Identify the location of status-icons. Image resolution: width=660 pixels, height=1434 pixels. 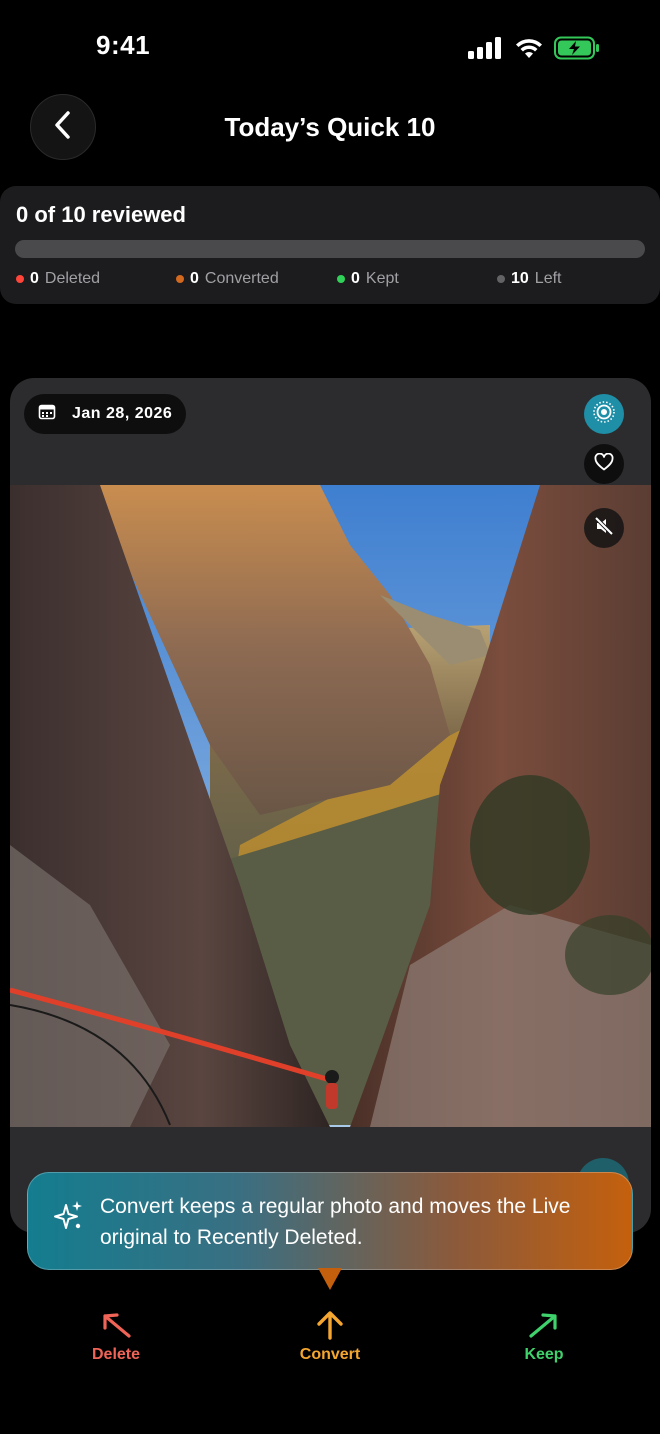
(534, 50).